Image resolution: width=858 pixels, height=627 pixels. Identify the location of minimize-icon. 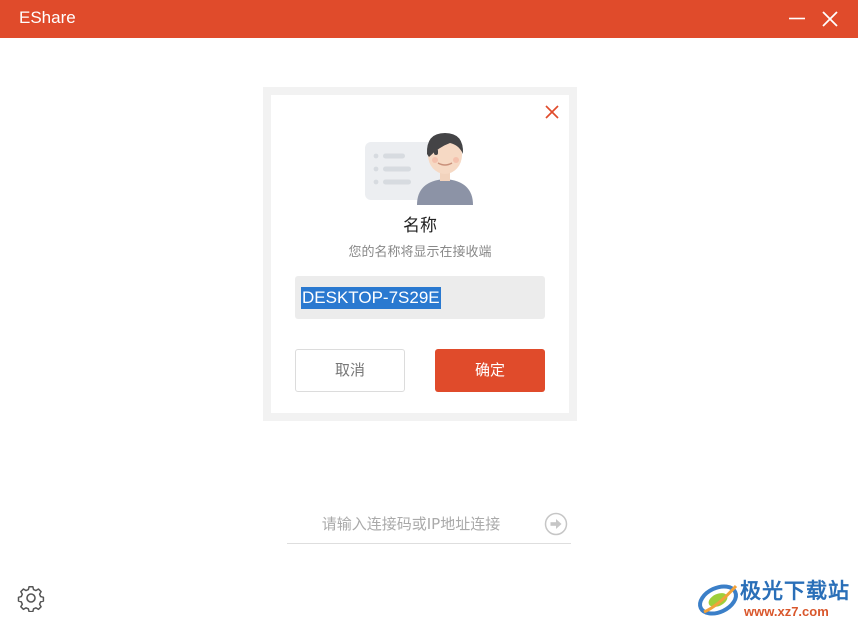
(797, 18).